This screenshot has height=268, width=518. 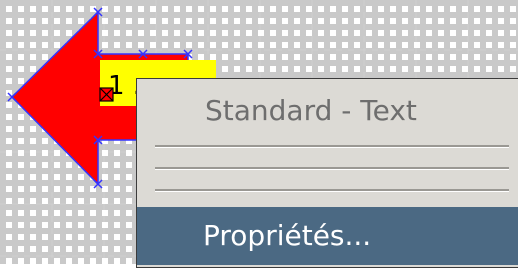 I want to click on anchor-marker-icon, so click(x=106, y=94).